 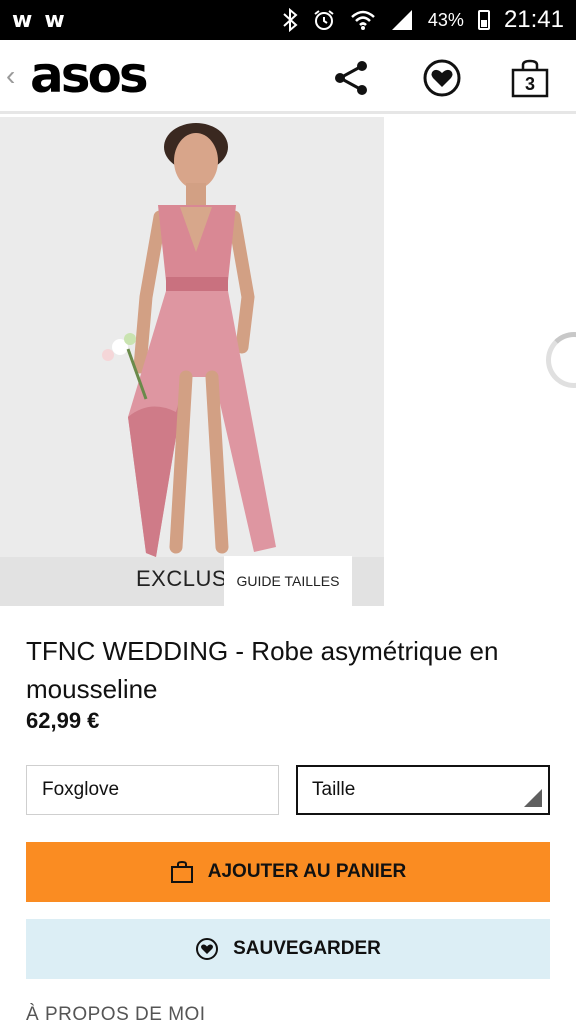 I want to click on wishlist-button, so click(x=442, y=78).